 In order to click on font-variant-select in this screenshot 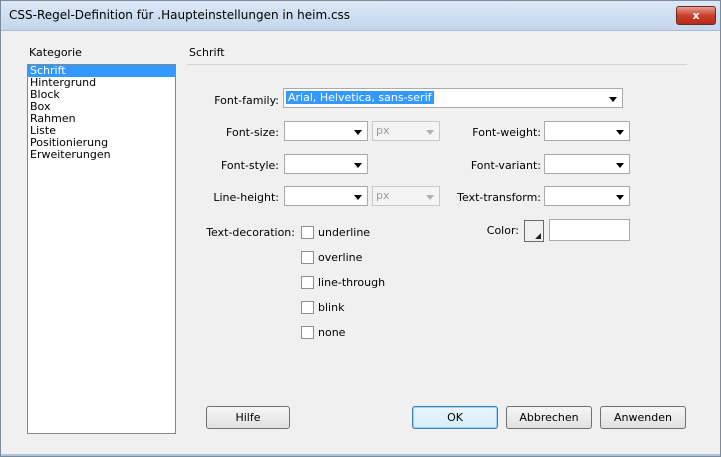, I will do `click(587, 164)`.